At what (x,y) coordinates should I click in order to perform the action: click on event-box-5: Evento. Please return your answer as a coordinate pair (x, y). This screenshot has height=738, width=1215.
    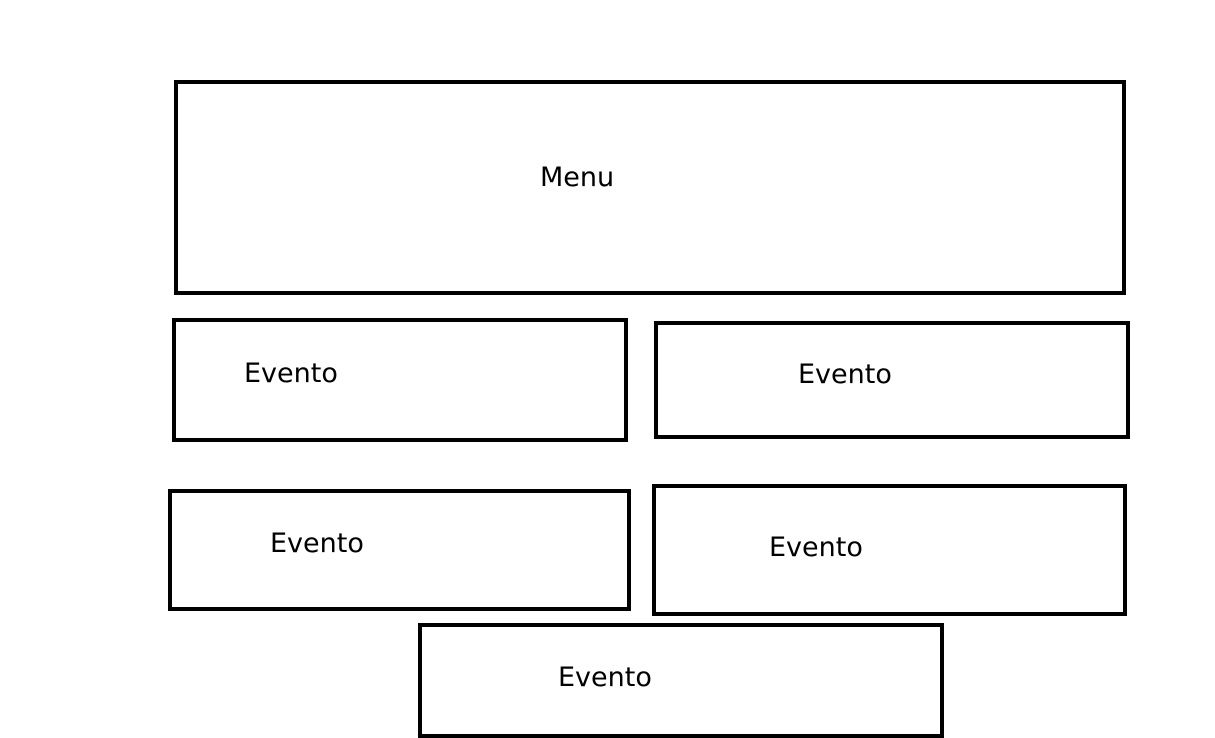
    Looking at the image, I should click on (681, 680).